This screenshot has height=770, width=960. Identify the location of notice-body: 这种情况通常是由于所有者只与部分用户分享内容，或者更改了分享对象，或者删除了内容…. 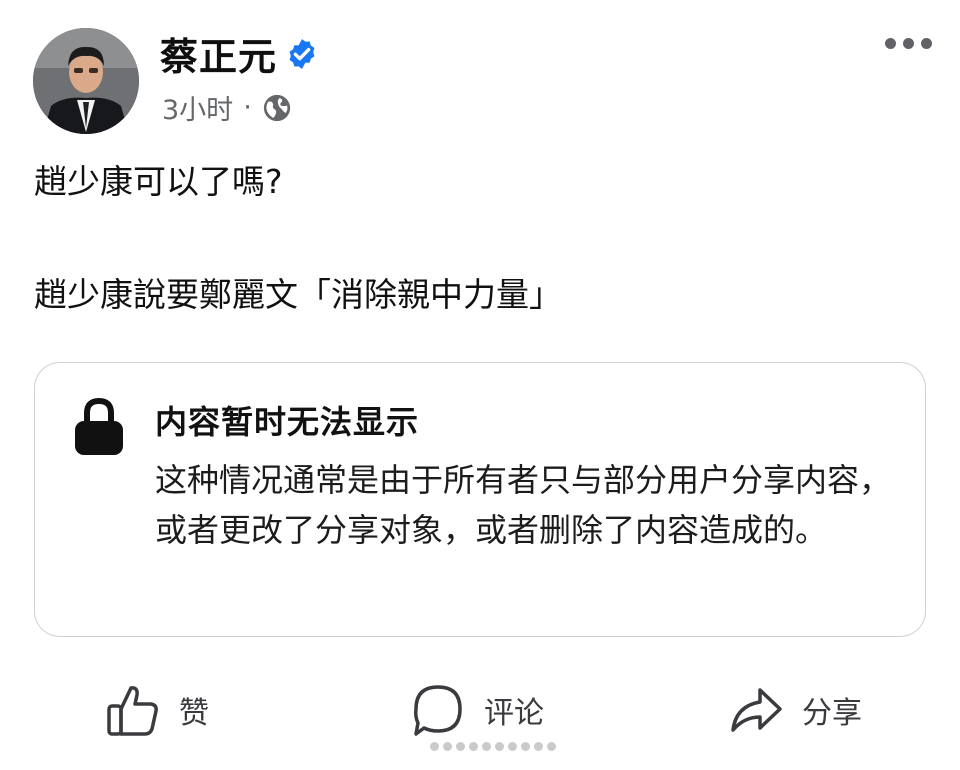
(523, 505).